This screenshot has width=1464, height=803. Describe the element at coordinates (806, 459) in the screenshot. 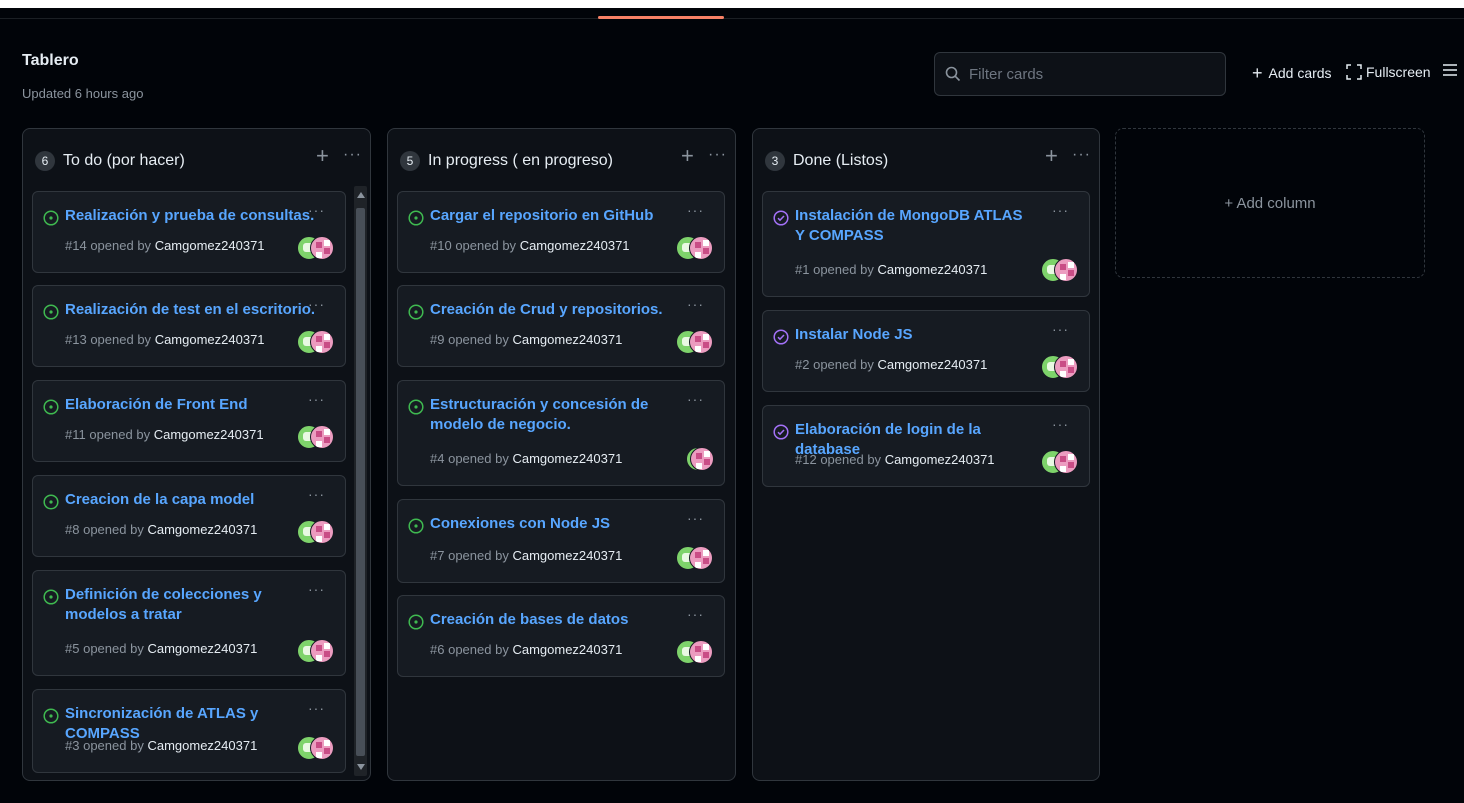

I see `issue-number: #12` at that location.